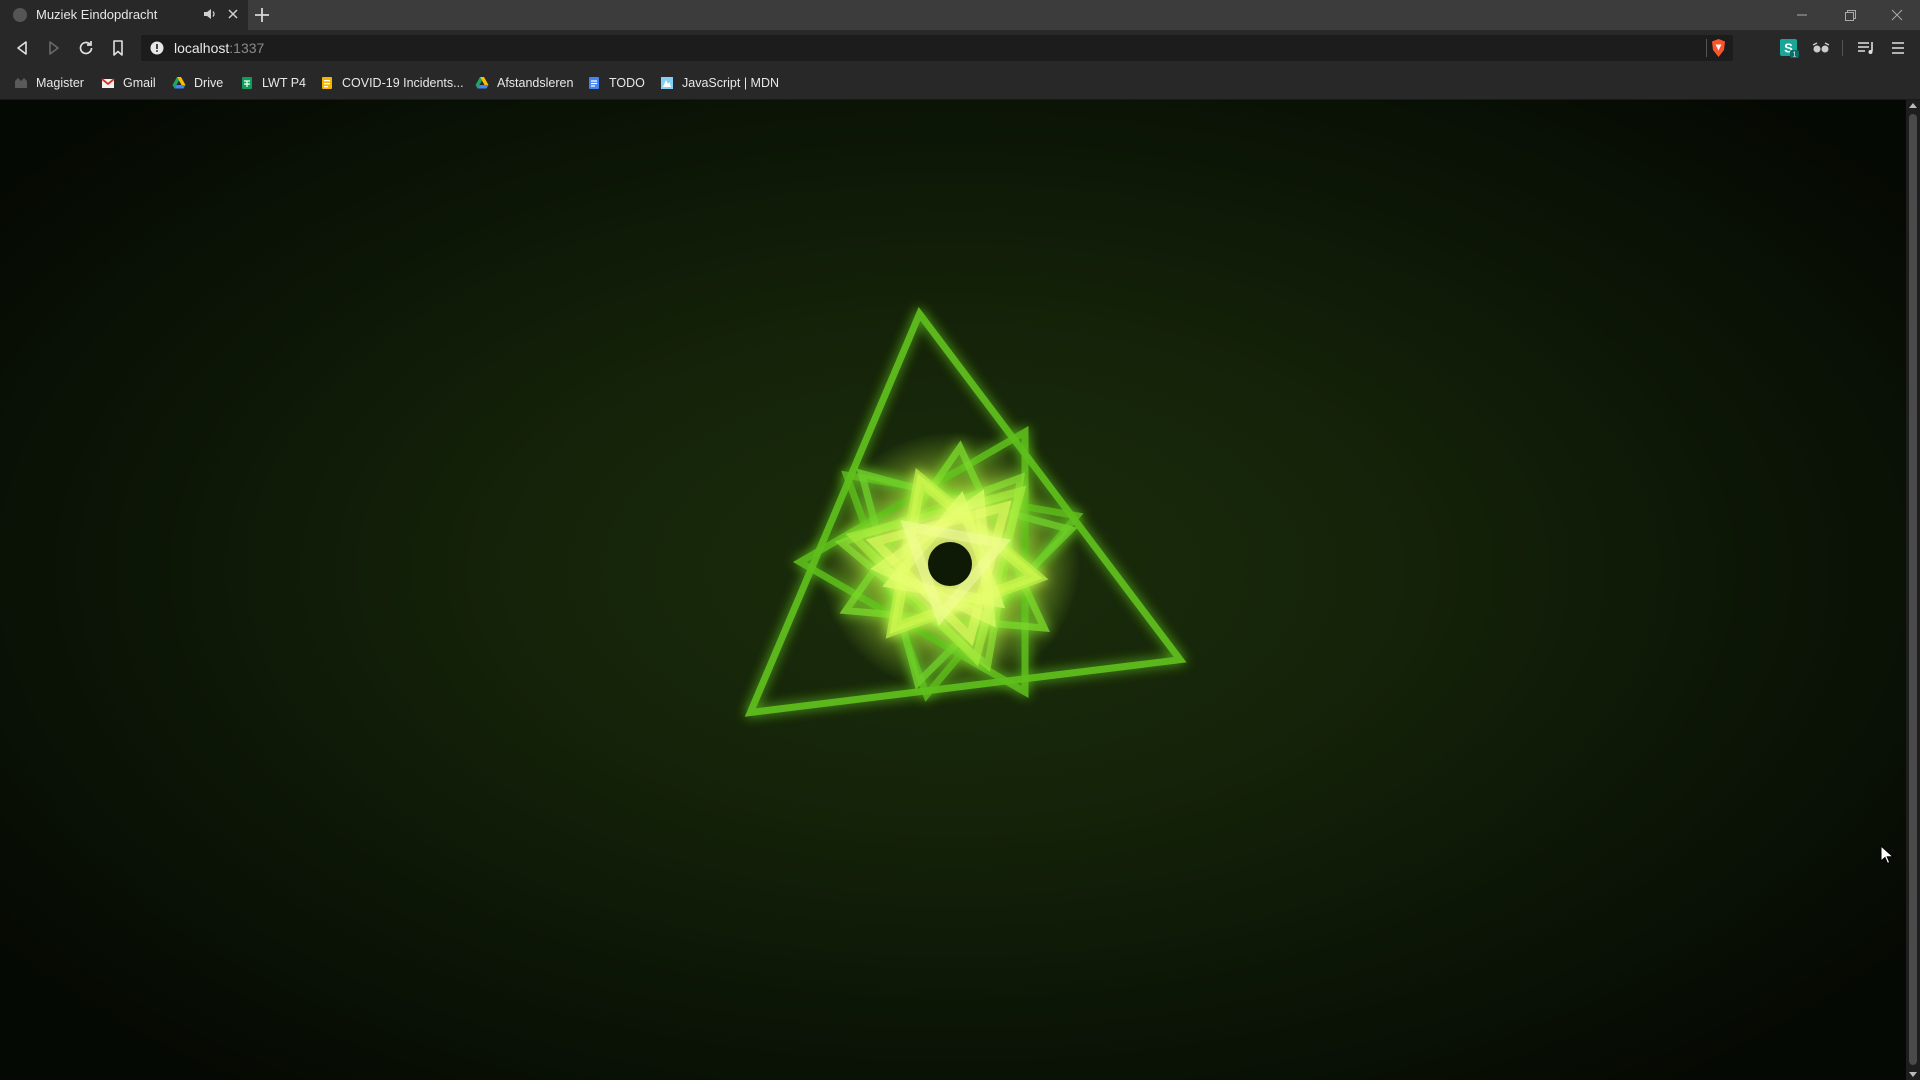 This screenshot has width=1920, height=1080. What do you see at coordinates (1913, 1074) in the screenshot?
I see `scroll-down-arrow-icon` at bounding box center [1913, 1074].